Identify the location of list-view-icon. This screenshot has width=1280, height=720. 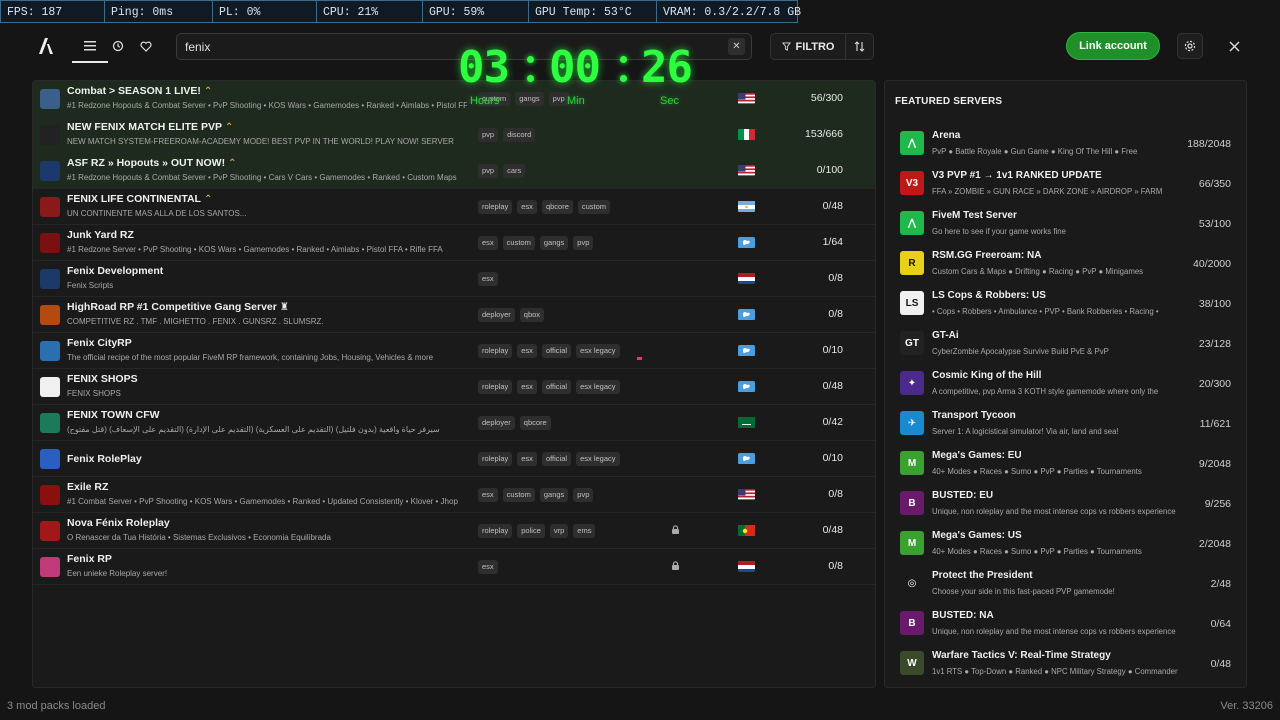
(90, 48).